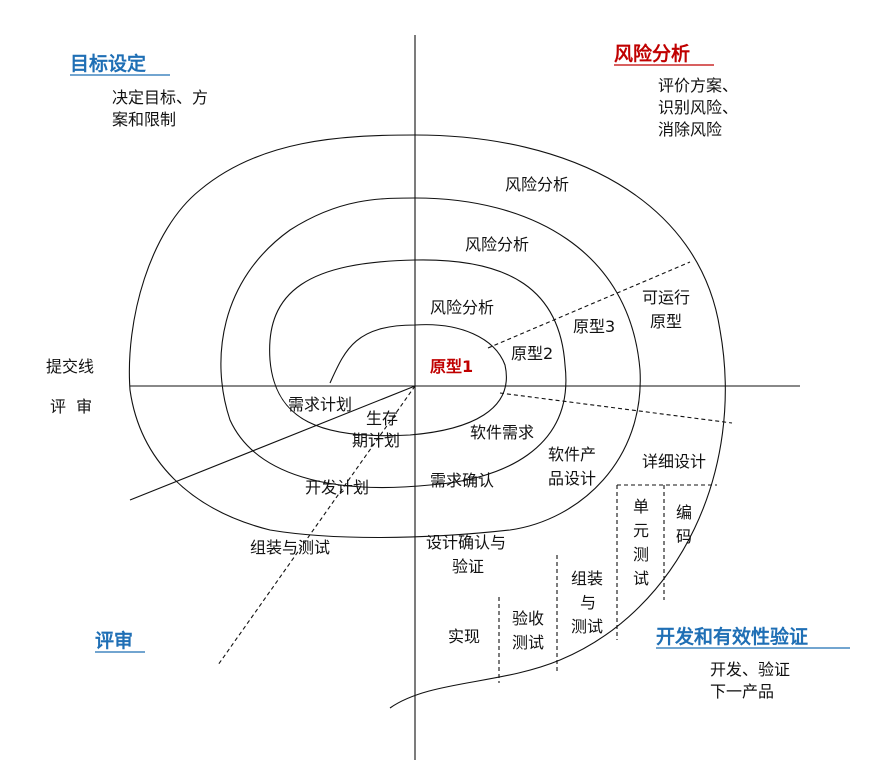  Describe the element at coordinates (468, 566) in the screenshot. I see `design-validation-line2: 验证` at that location.